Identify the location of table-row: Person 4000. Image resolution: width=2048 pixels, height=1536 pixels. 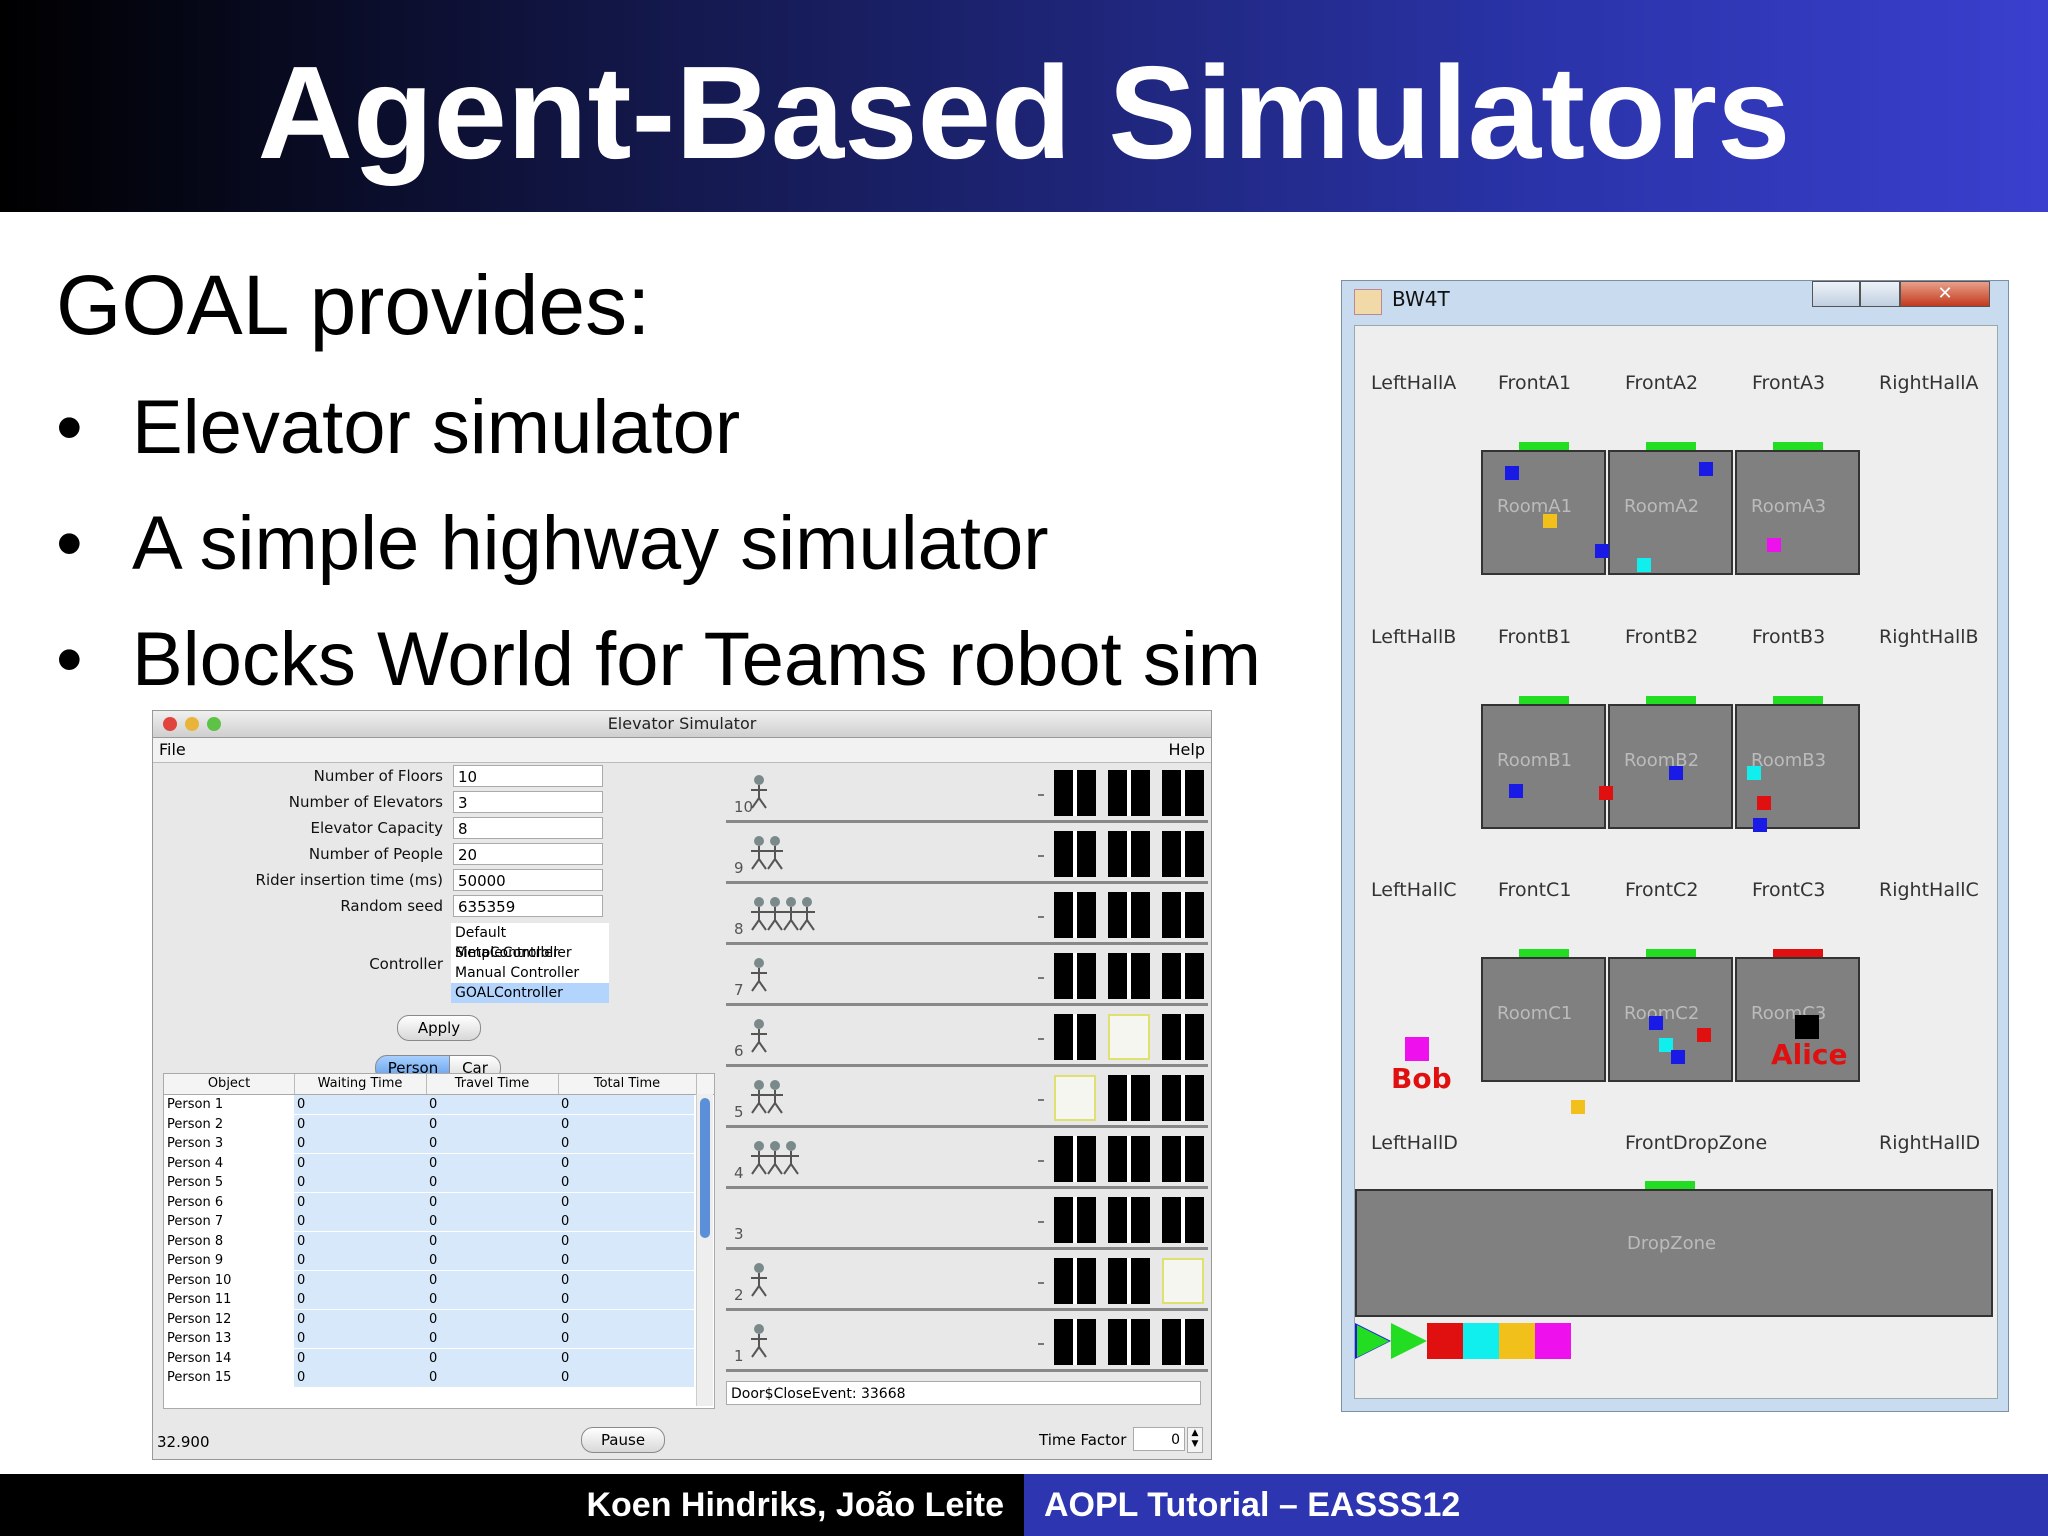
(429, 1163).